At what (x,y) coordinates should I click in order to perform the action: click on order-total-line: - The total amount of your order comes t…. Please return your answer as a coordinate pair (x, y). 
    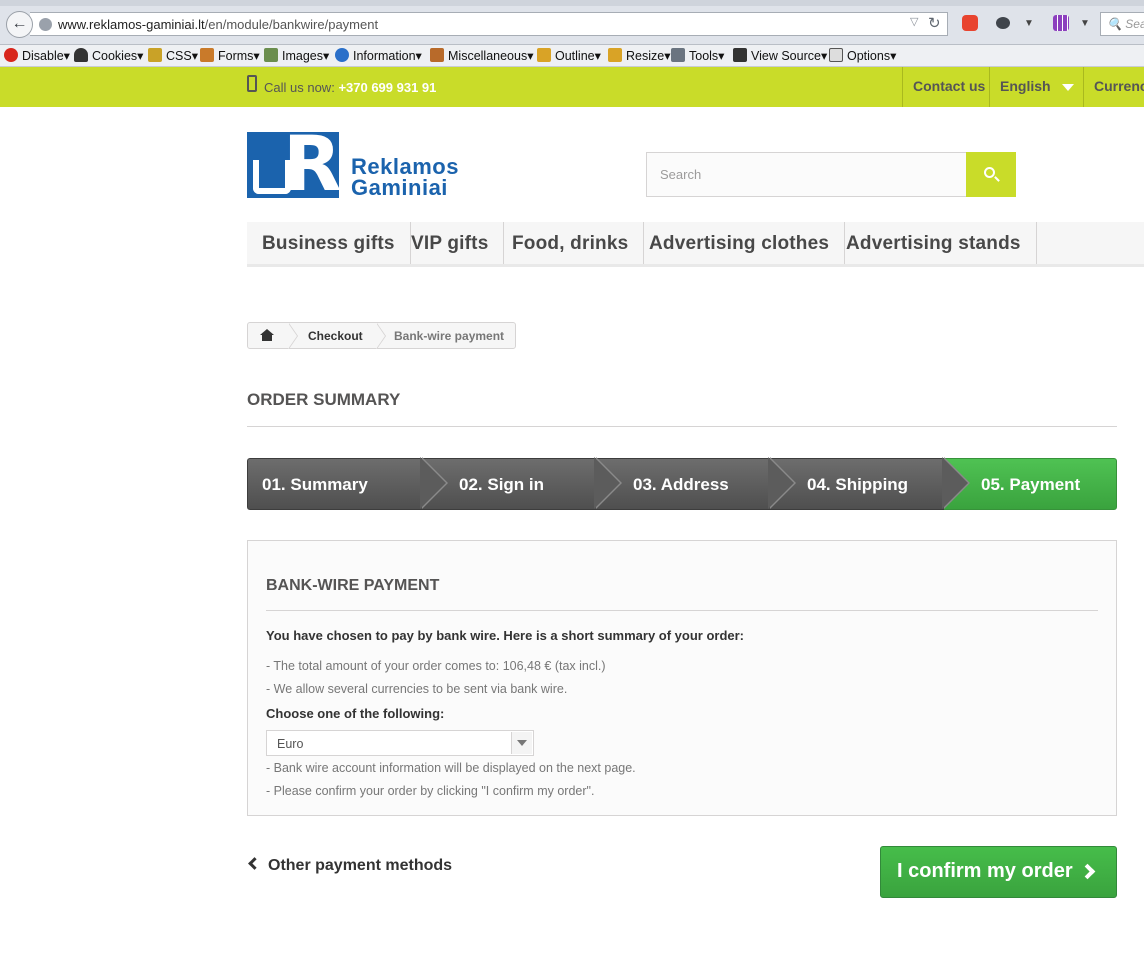
    Looking at the image, I should click on (436, 666).